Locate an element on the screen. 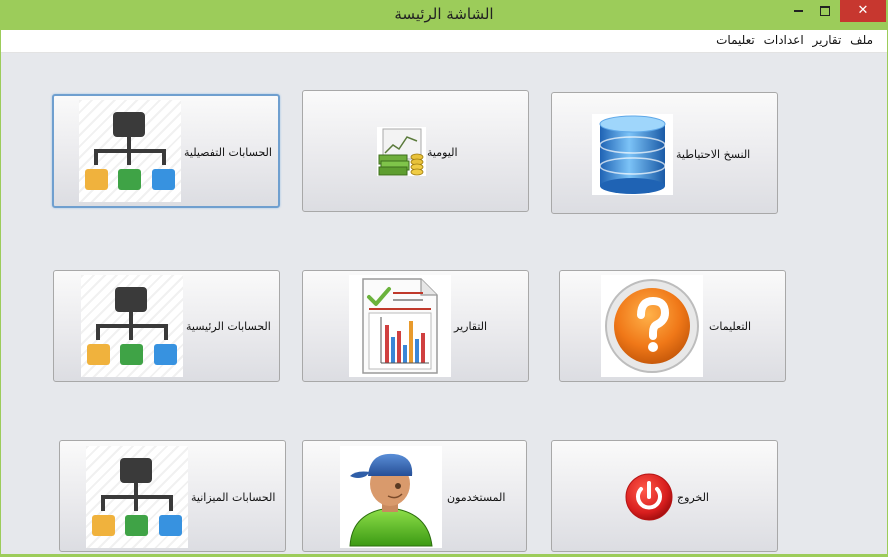  database-icon is located at coordinates (632, 154).